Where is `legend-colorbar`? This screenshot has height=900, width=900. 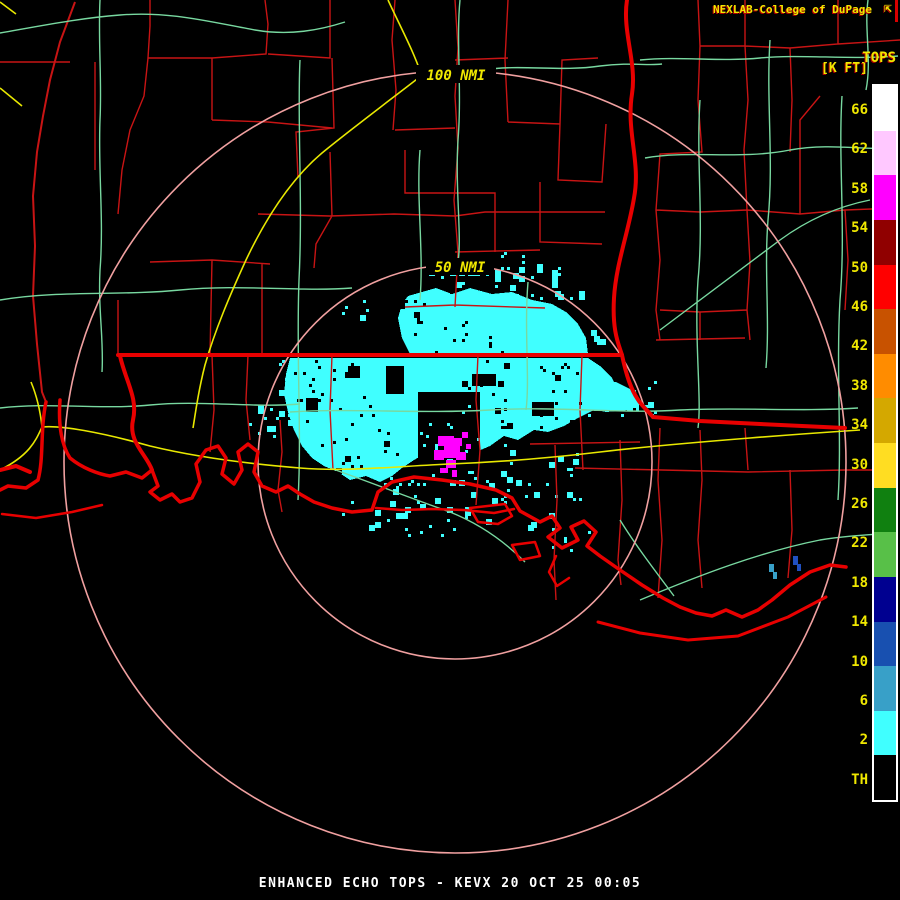 legend-colorbar is located at coordinates (885, 443).